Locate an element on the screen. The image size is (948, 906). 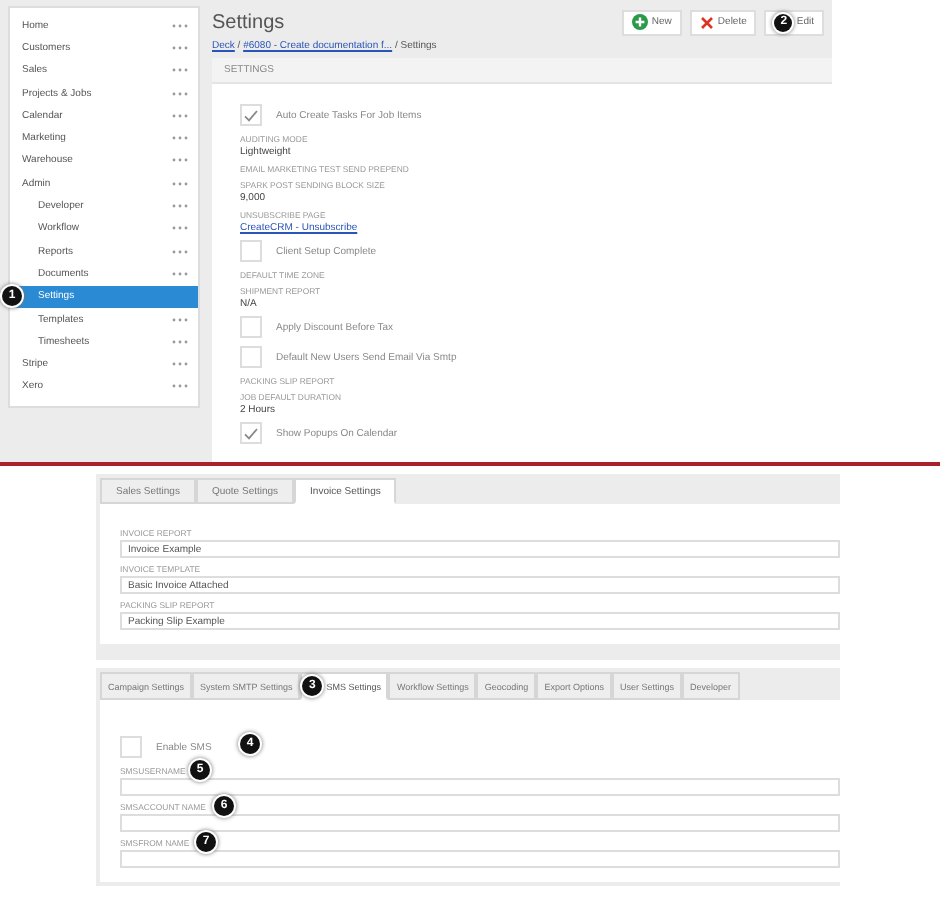
page-title: Settings is located at coordinates (248, 22).